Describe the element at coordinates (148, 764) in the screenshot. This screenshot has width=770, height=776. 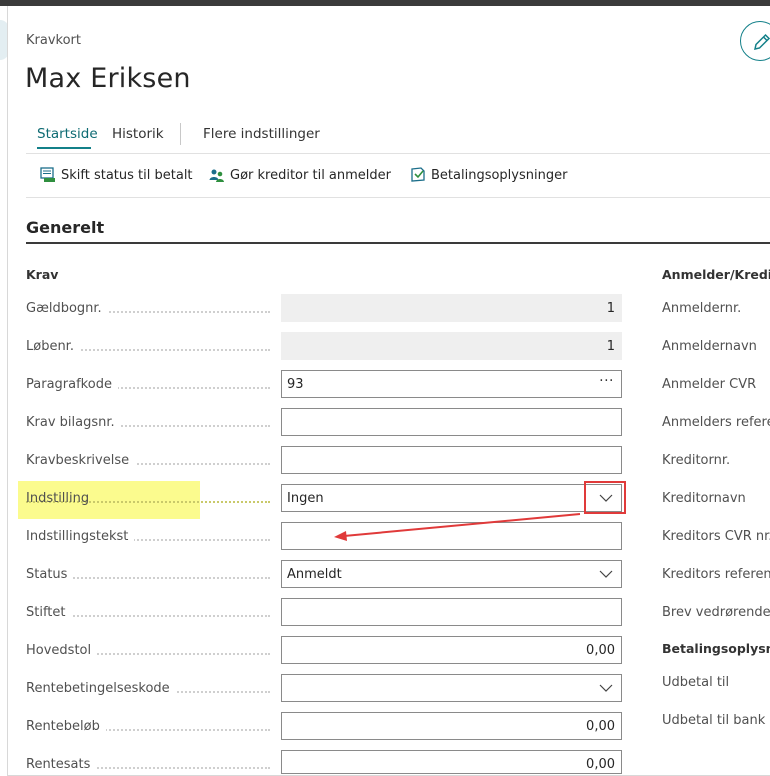
I see `label-rentesats: Rentesats` at that location.